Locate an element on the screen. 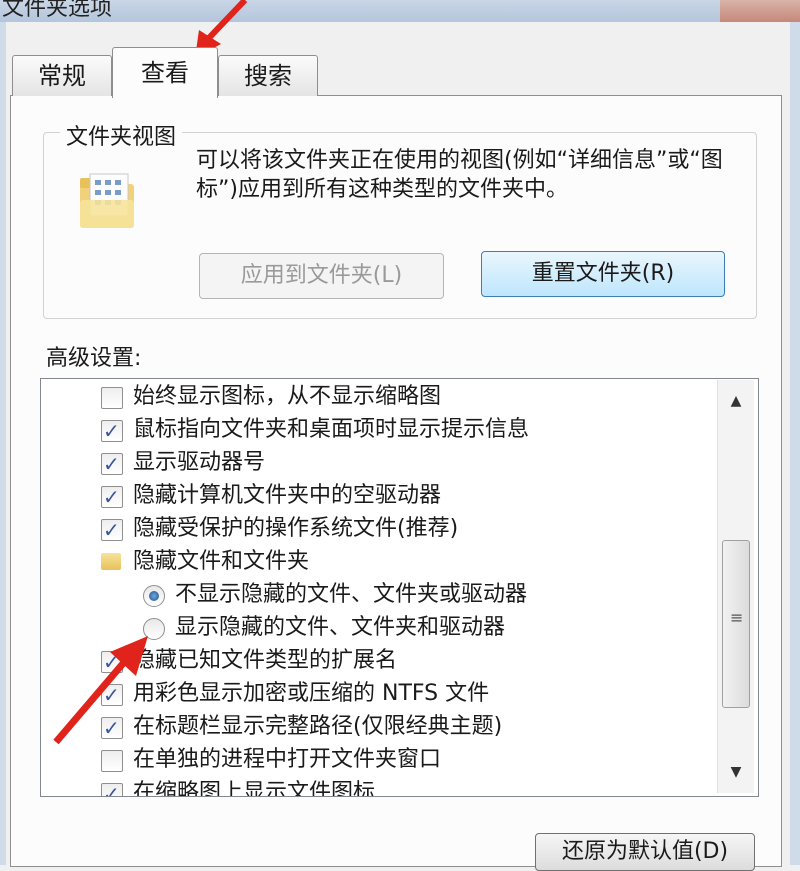 Image resolution: width=800 pixels, height=871 pixels. tab-general: 常规 is located at coordinates (62, 75).